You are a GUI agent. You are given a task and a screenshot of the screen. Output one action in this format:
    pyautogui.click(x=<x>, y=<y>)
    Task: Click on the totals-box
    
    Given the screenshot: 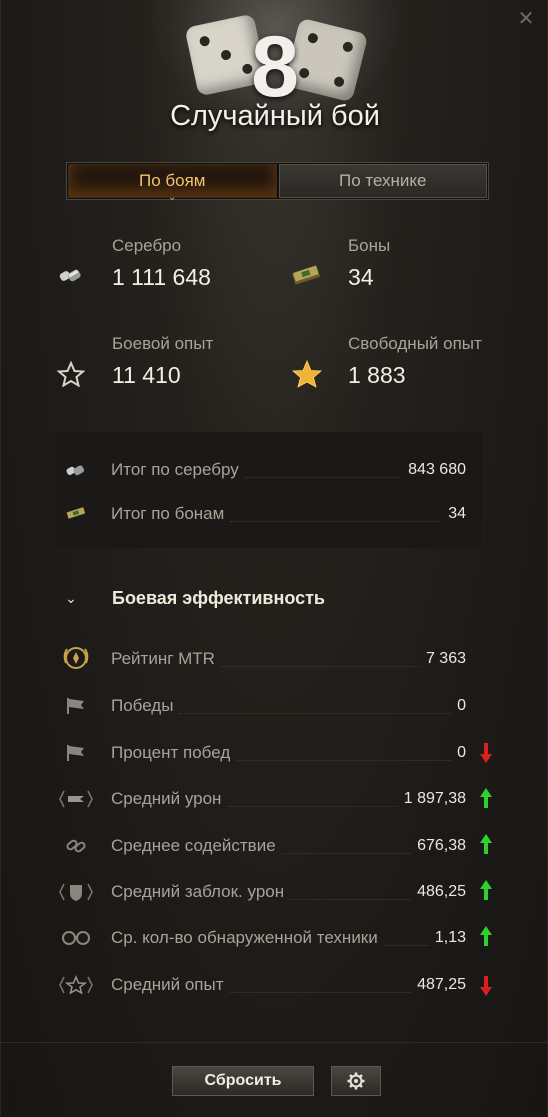 What is the action you would take?
    pyautogui.click(x=269, y=490)
    